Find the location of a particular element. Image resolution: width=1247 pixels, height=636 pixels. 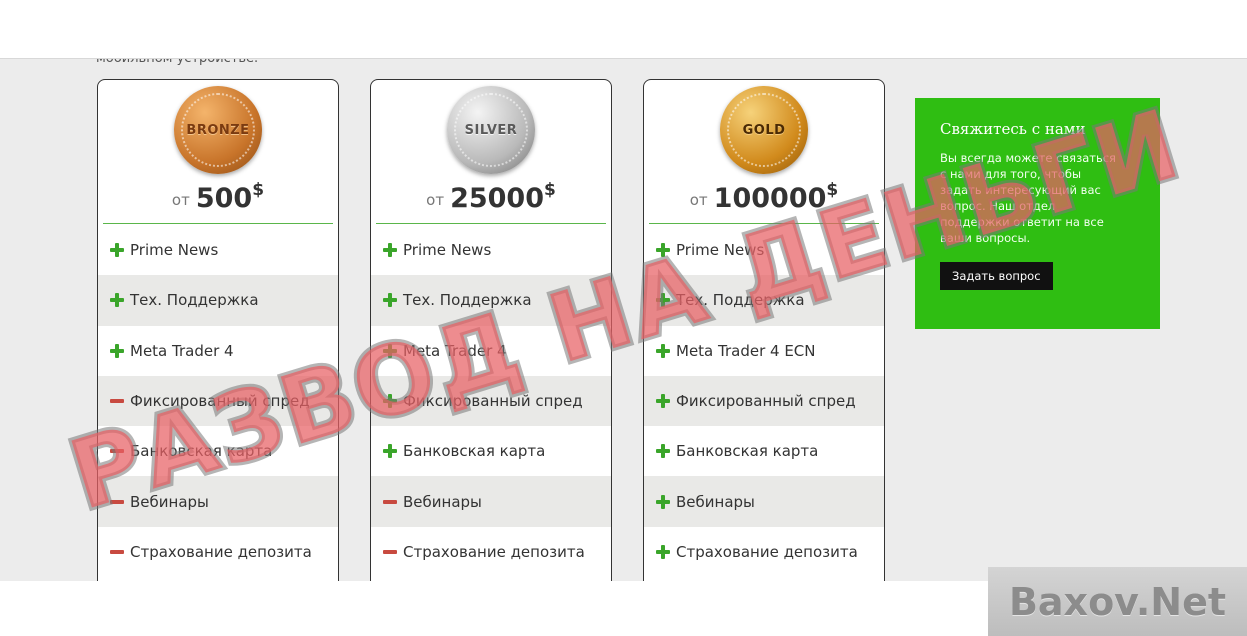

watermark-text: Baxov.Net is located at coordinates (1117, 601).